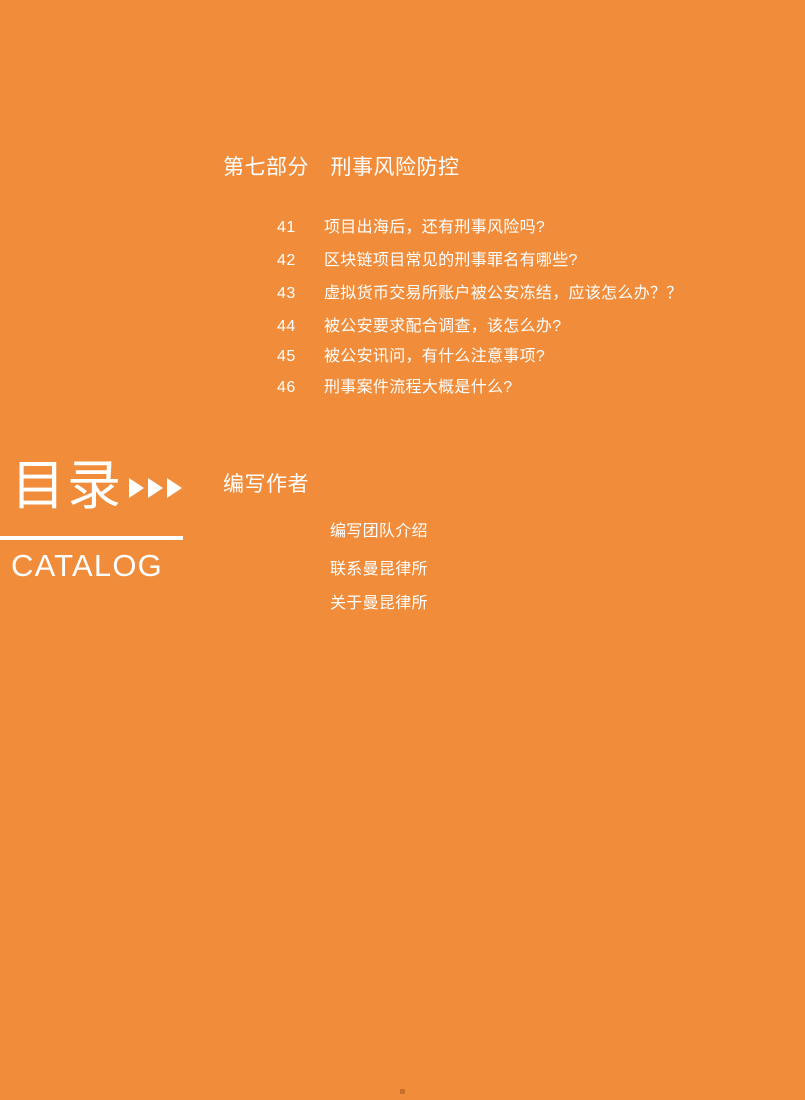 This screenshot has height=1100, width=805. I want to click on toc-entry-title: 被公安要求配合调查，该怎么办?, so click(443, 326).